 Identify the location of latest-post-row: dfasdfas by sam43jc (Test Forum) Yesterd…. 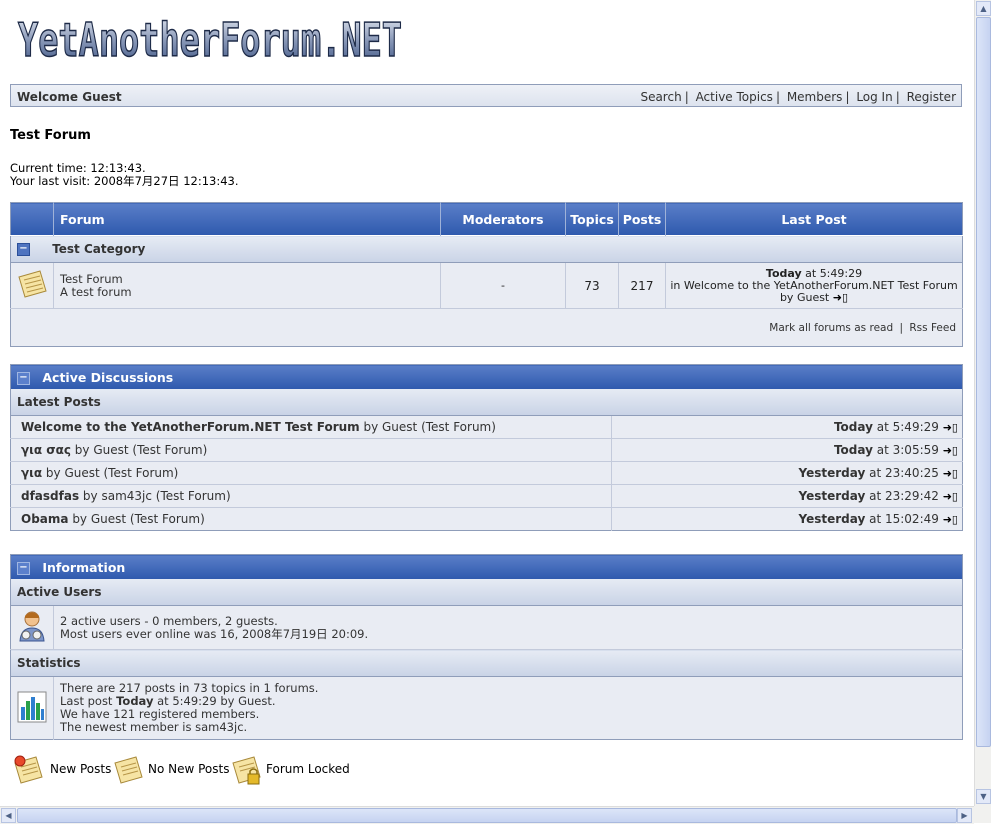
(486, 496).